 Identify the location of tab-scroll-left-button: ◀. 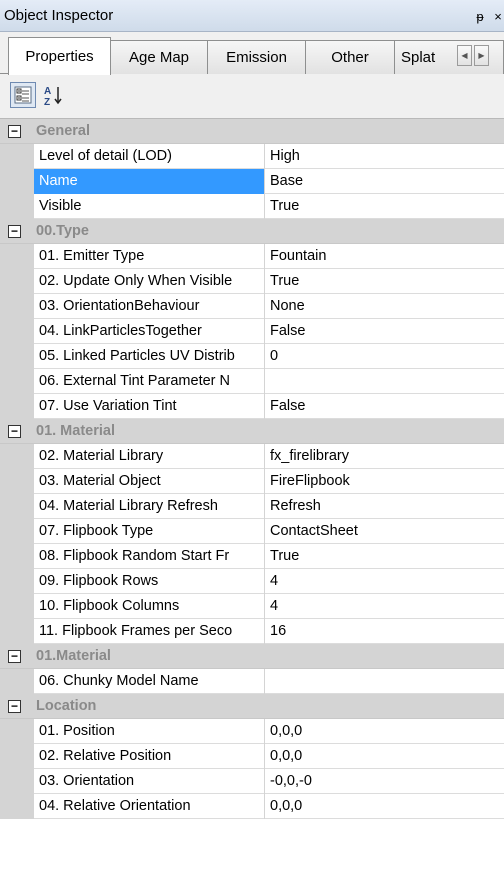
(464, 55).